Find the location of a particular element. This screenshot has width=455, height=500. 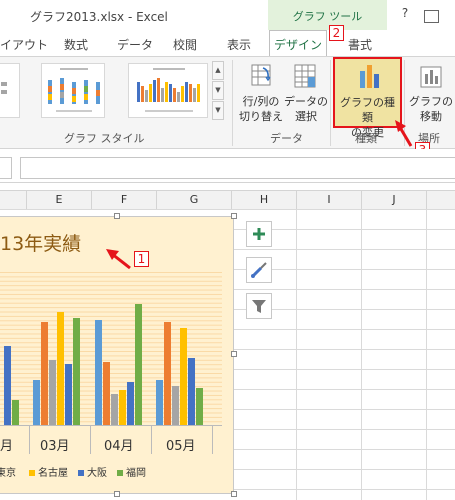

gallery-down-icon: ▼ is located at coordinates (218, 90).